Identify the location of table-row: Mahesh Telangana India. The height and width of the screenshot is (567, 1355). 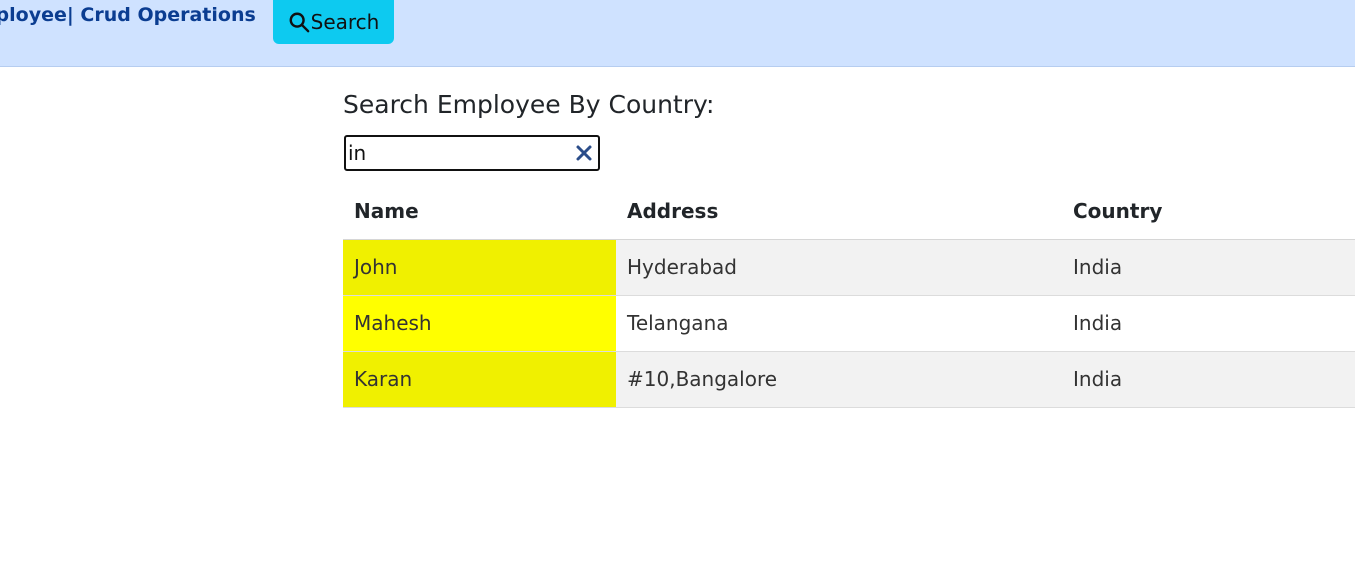
(849, 323).